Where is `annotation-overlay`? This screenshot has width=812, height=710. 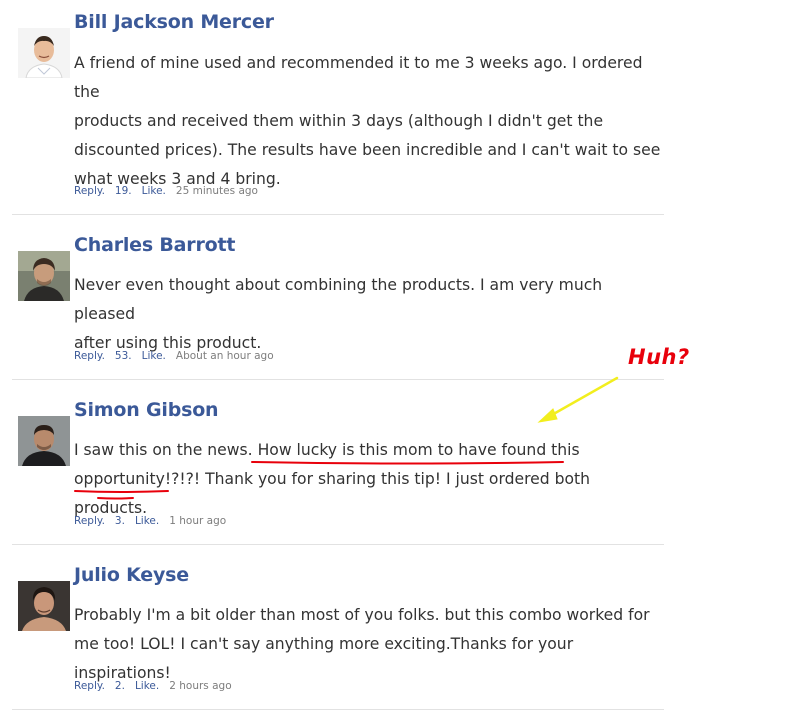
annotation-overlay is located at coordinates (346, 438).